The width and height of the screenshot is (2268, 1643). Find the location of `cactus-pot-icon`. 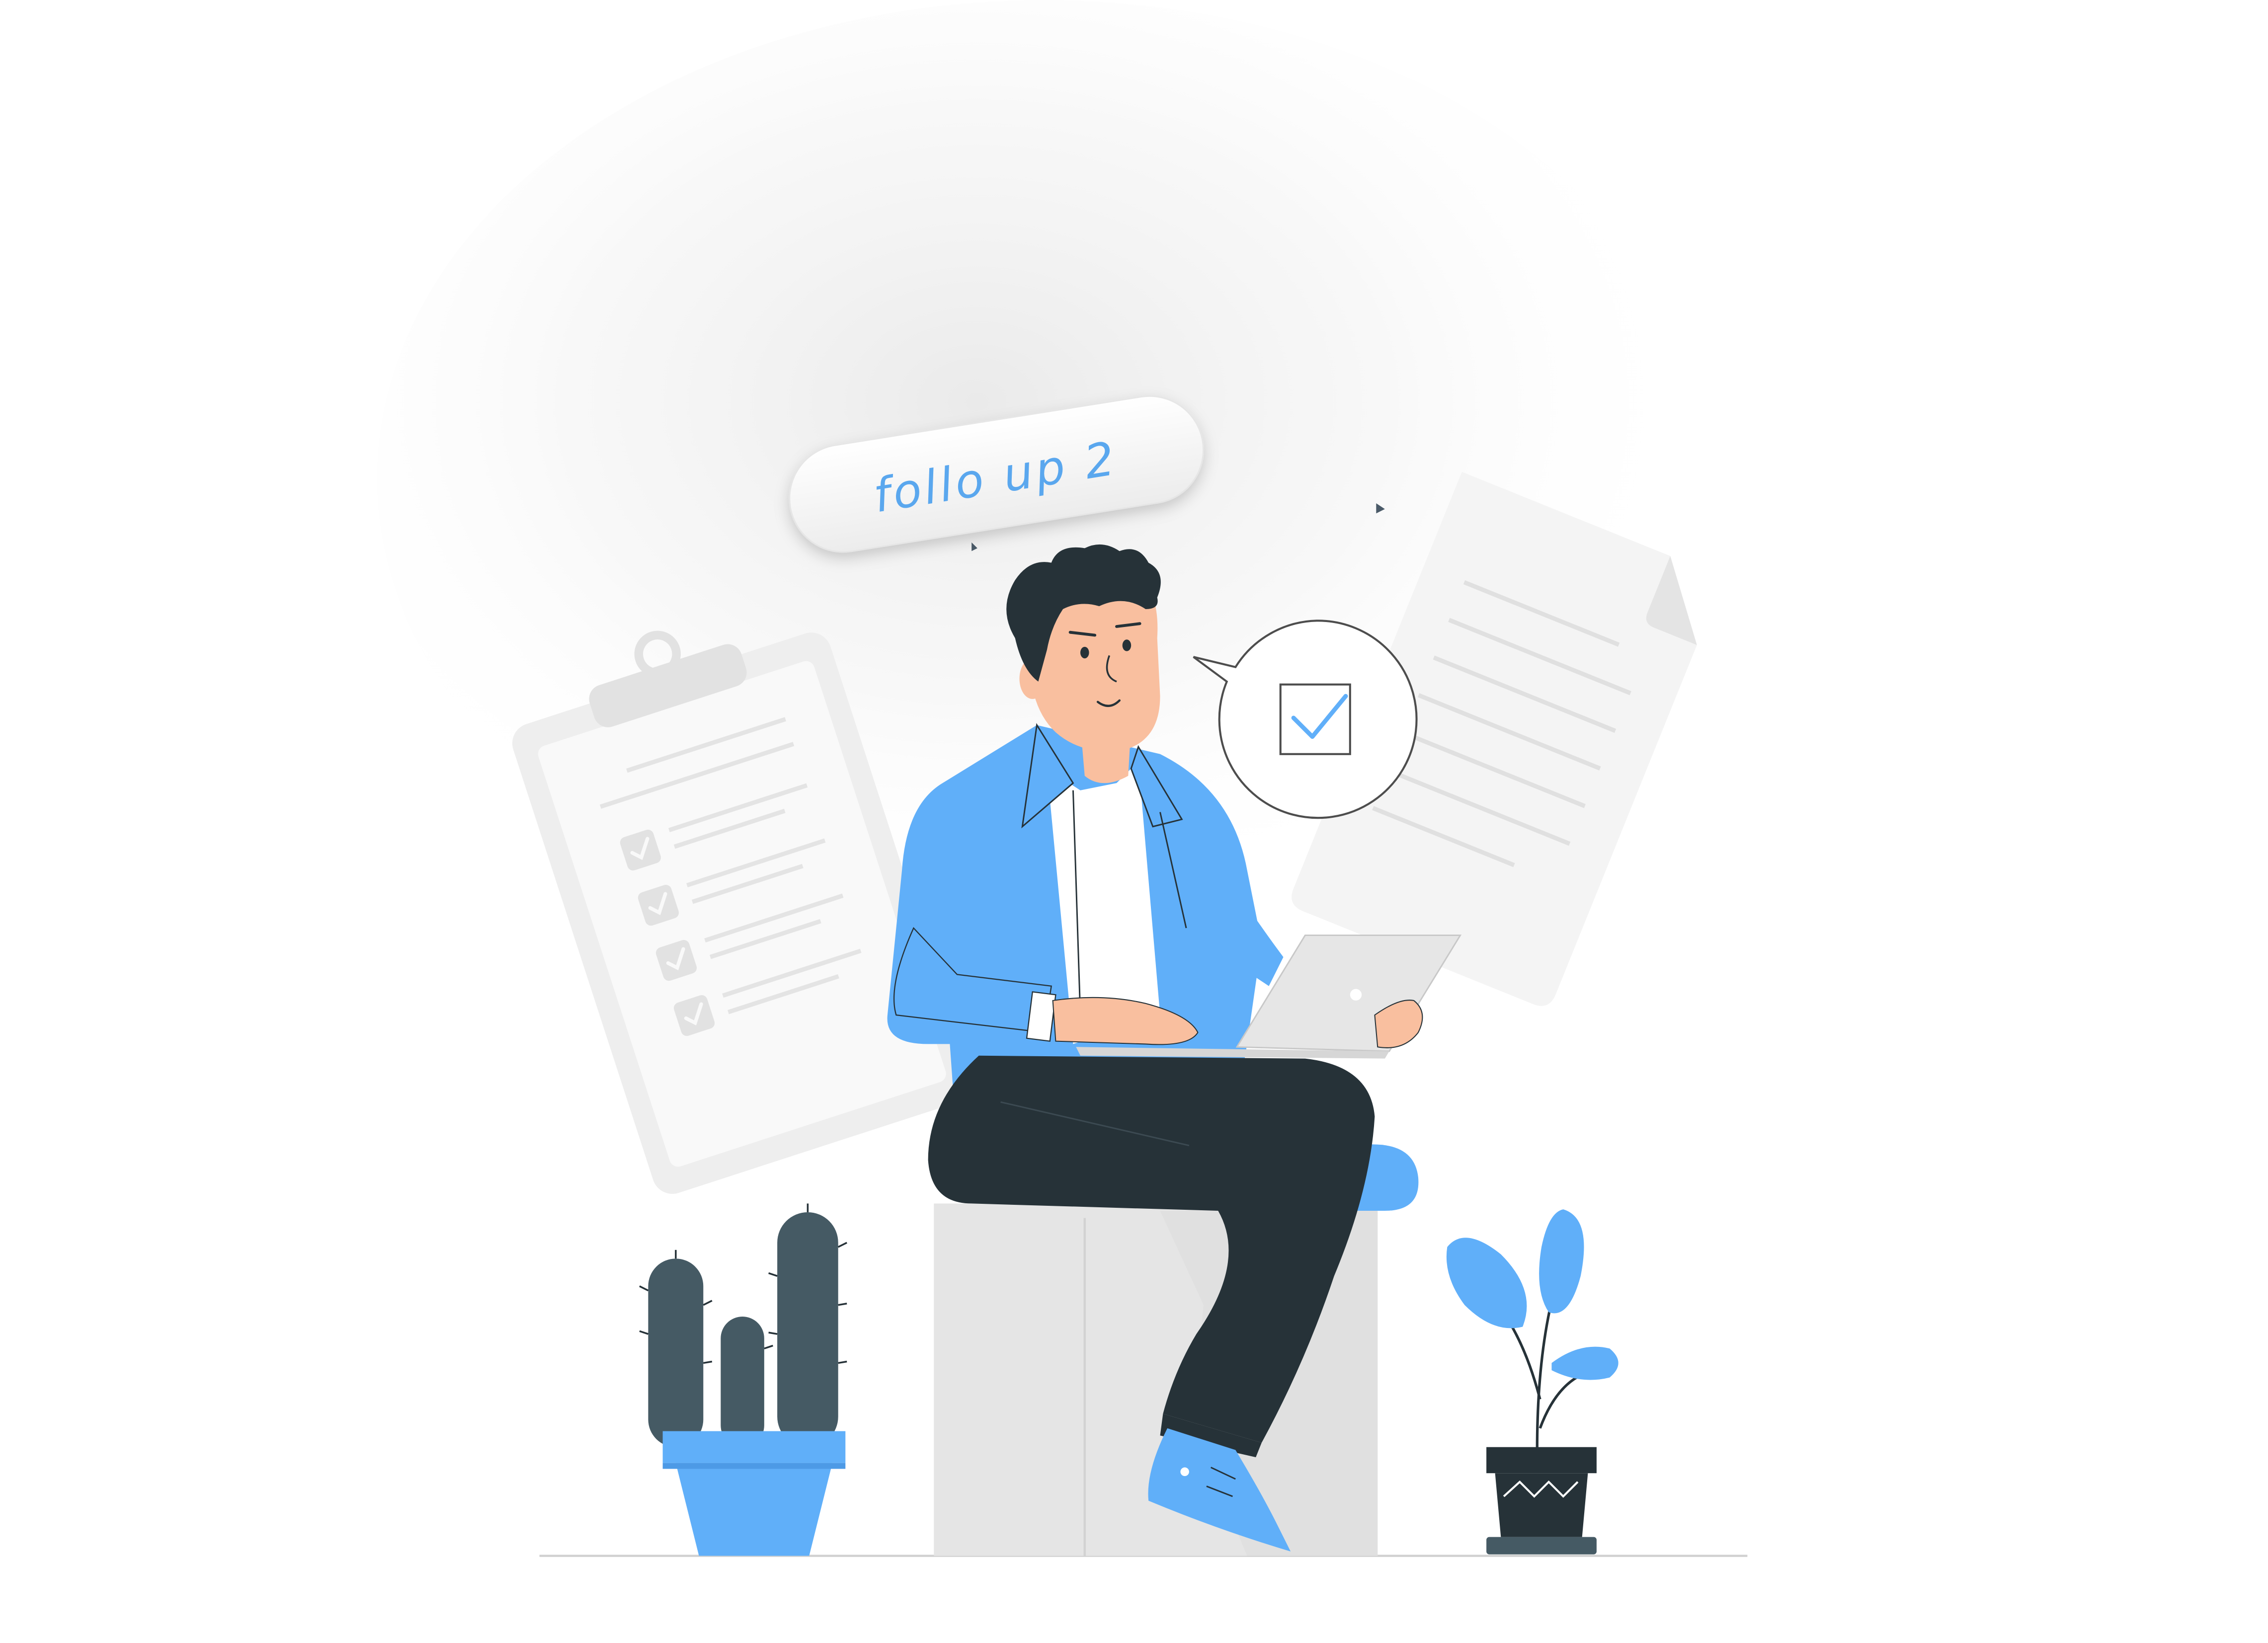

cactus-pot-icon is located at coordinates (743, 1379).